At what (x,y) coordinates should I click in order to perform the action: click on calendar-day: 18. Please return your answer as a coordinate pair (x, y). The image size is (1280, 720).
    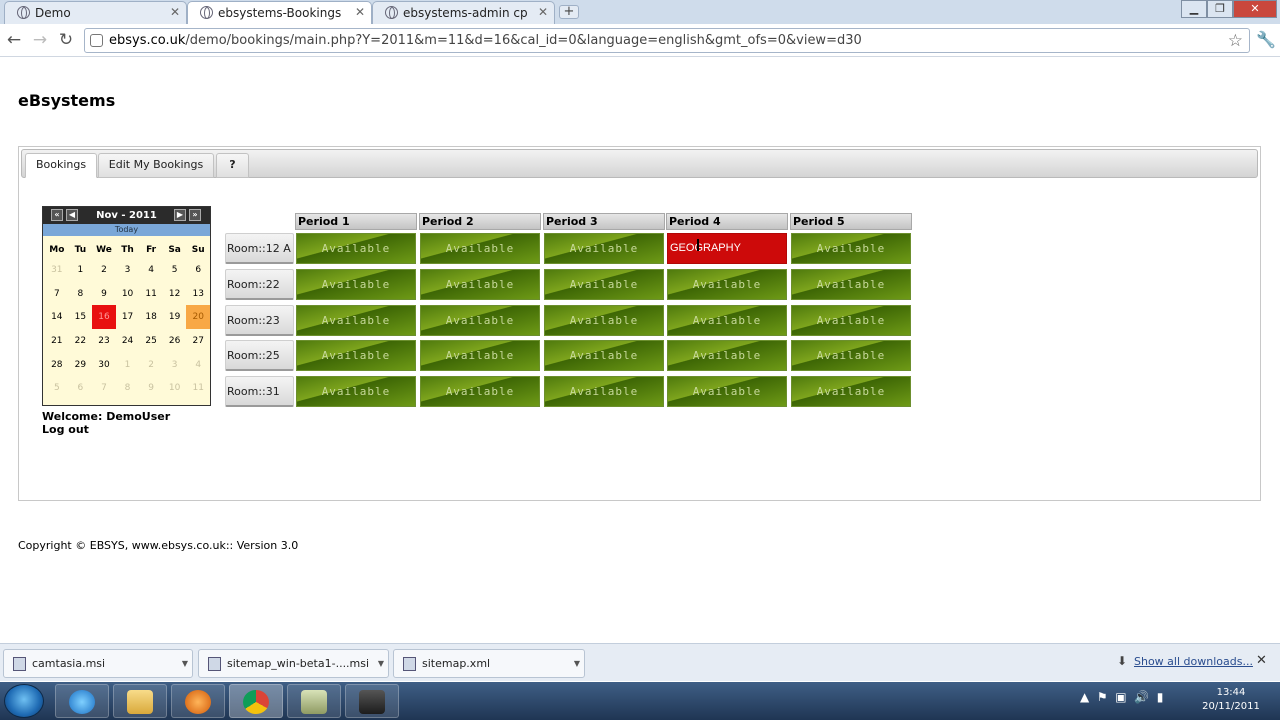
    Looking at the image, I should click on (151, 317).